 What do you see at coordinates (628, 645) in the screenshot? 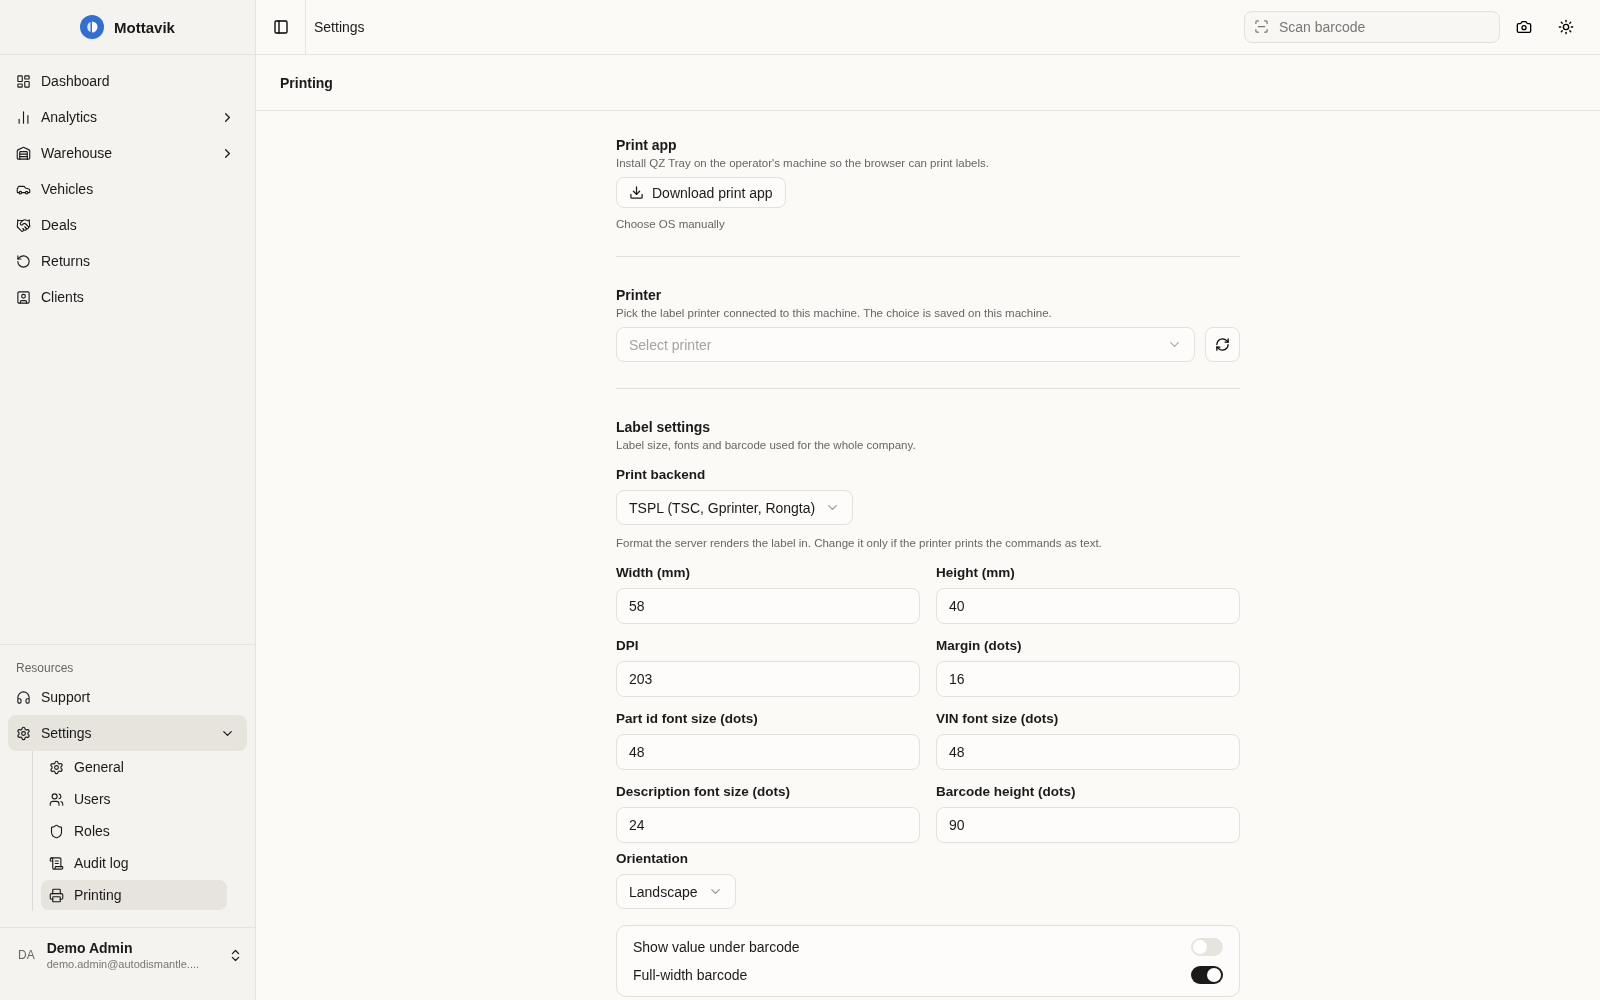
I see `field-label: DPI` at bounding box center [628, 645].